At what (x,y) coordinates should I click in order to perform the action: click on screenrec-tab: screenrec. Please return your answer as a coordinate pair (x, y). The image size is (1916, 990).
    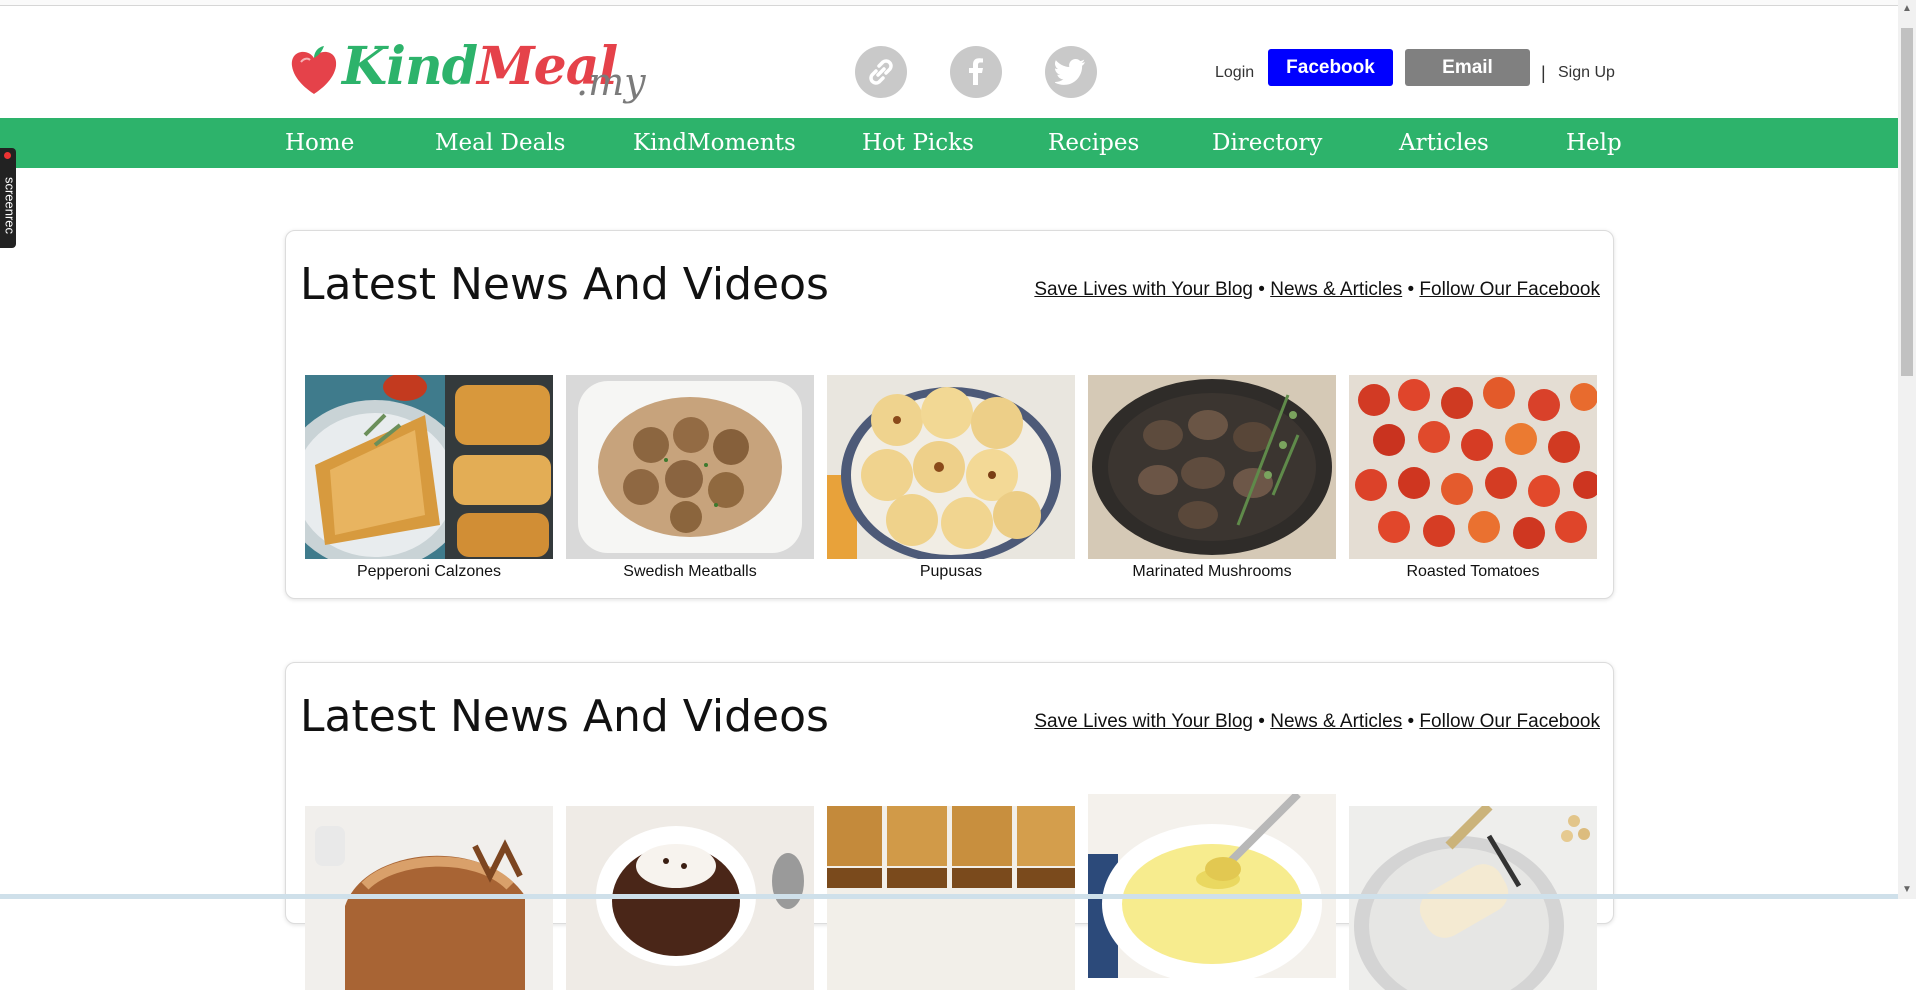
    Looking at the image, I should click on (9, 198).